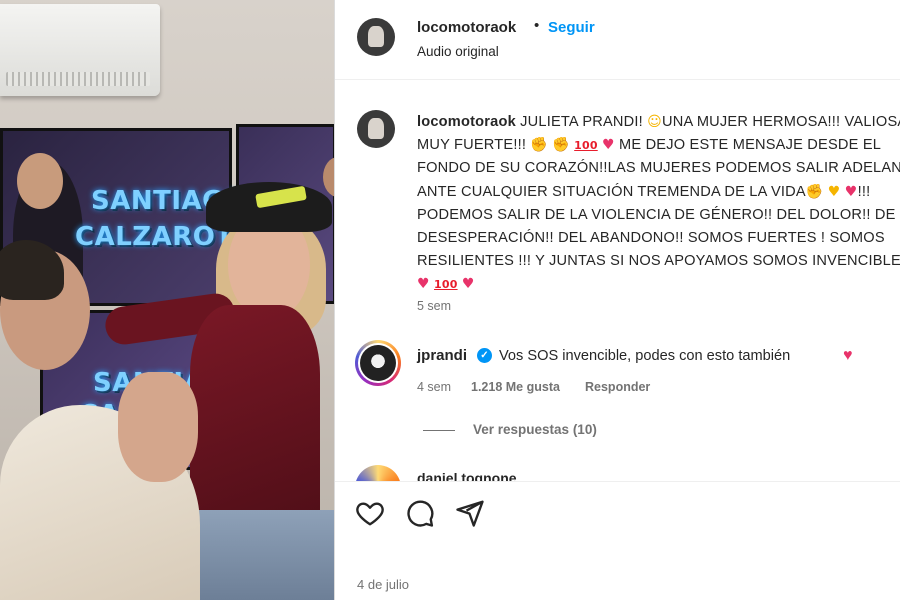 The width and height of the screenshot is (900, 600). I want to click on next-comment-partial: daniel.tognone, so click(617, 473).